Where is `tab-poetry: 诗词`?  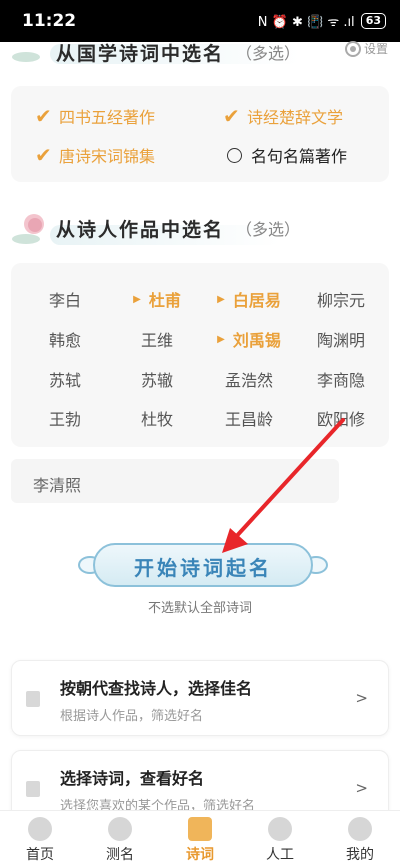 tab-poetry: 诗词 is located at coordinates (200, 838).